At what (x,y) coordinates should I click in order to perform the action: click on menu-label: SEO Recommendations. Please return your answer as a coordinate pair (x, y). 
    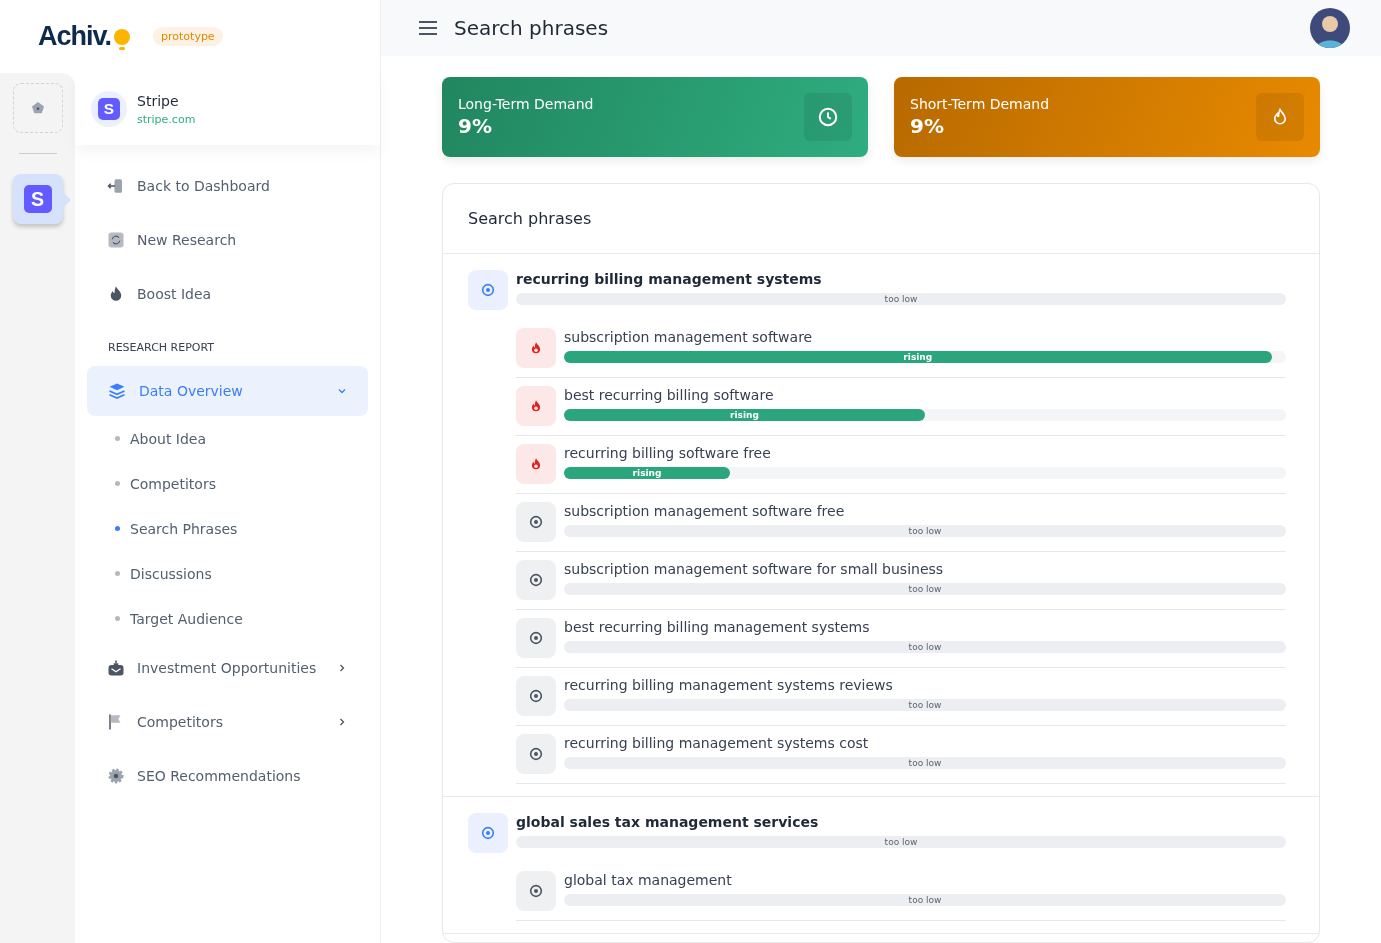
    Looking at the image, I should click on (219, 776).